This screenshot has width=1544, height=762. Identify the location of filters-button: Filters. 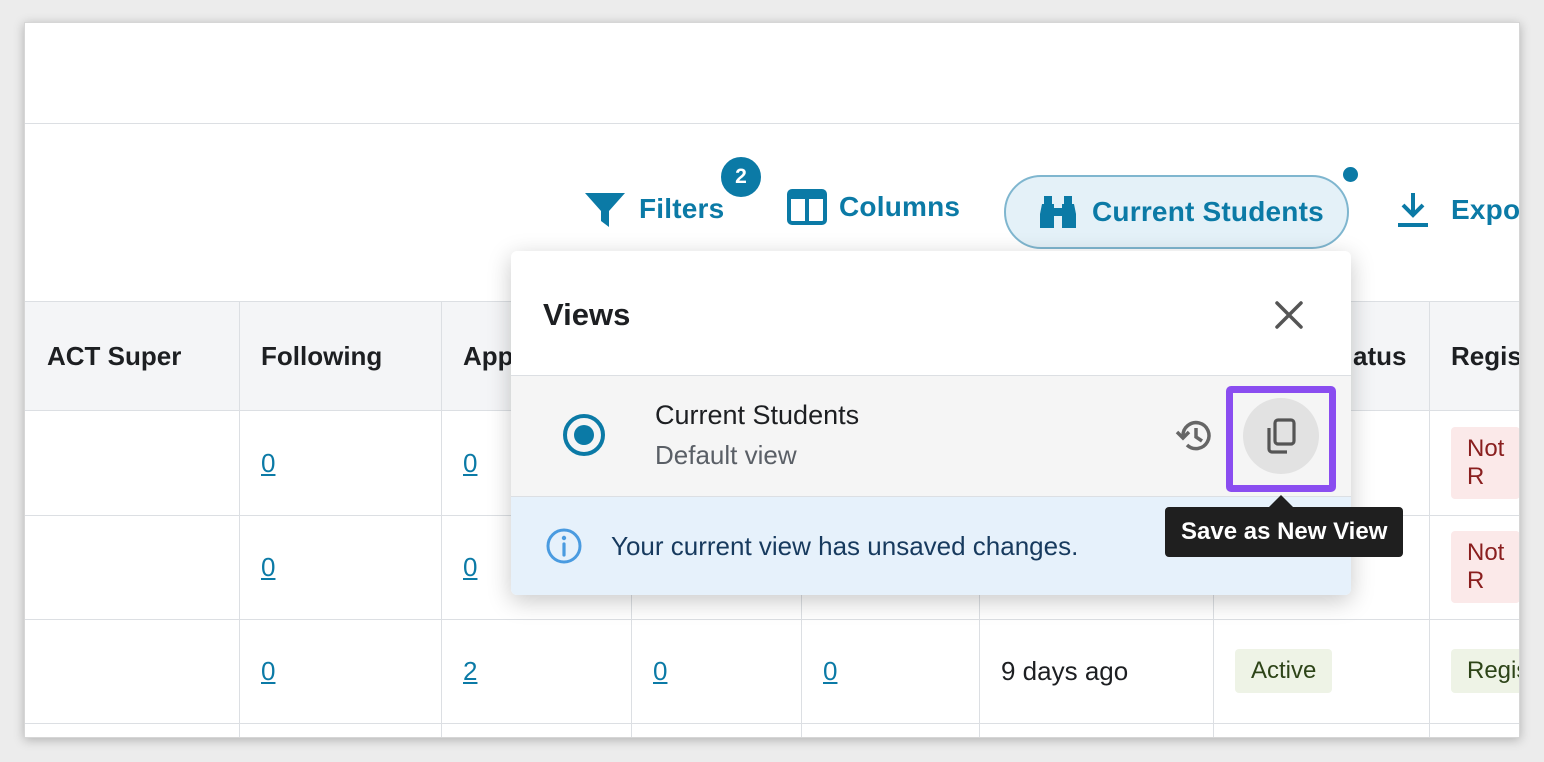
(653, 209).